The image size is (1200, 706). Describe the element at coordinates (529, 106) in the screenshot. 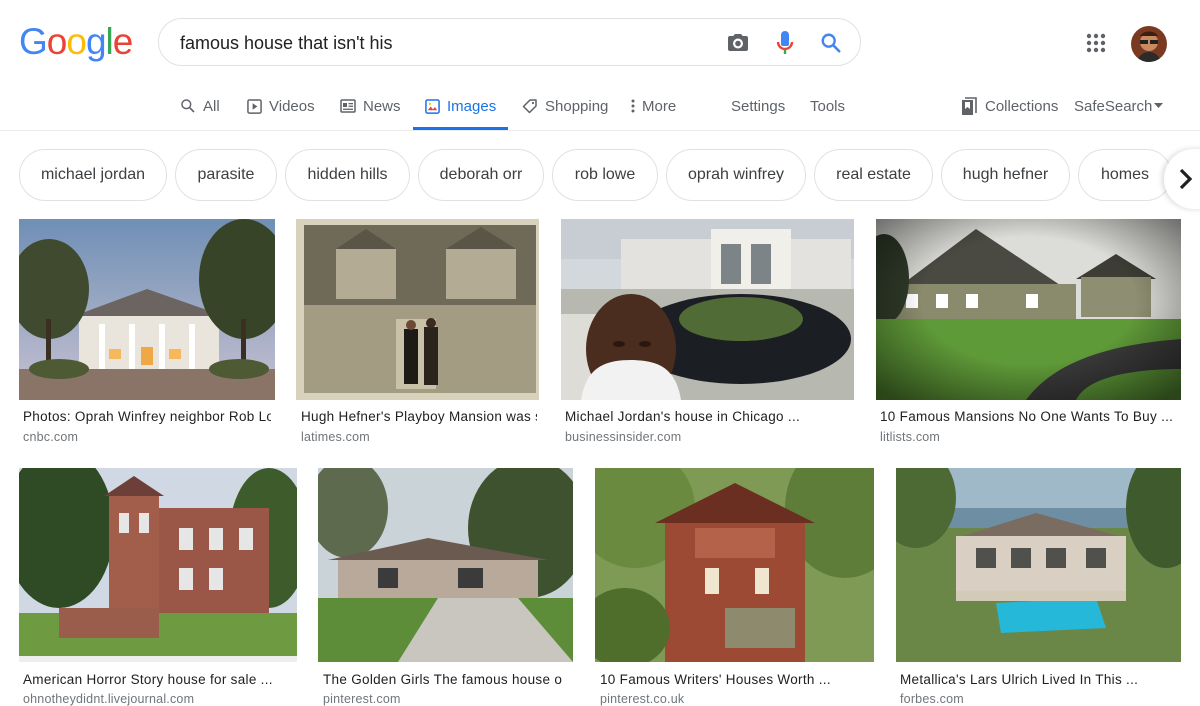

I see `tag-icon` at that location.